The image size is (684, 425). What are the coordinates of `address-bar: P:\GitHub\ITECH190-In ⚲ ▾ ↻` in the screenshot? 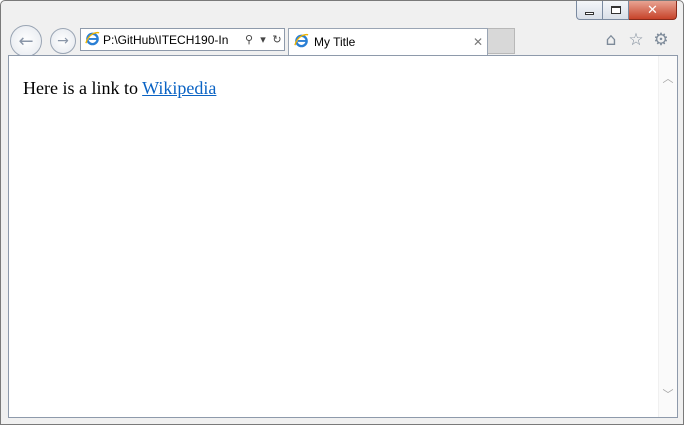 It's located at (182, 39).